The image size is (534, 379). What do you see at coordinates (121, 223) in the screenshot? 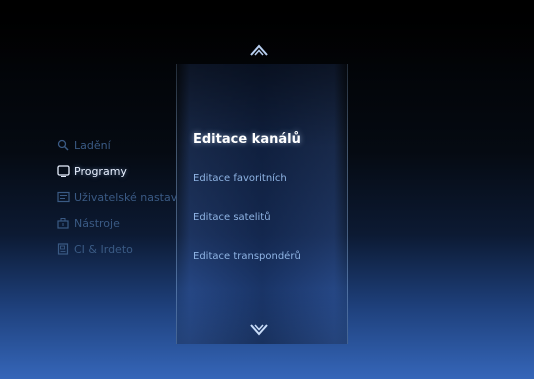
I see `menu-item-nastroje: Nástroje` at bounding box center [121, 223].